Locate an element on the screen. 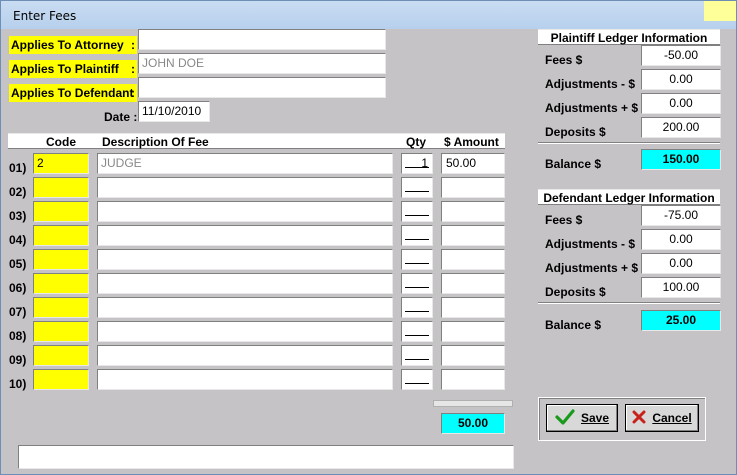 The width and height of the screenshot is (737, 475). save-button: Save is located at coordinates (582, 418).